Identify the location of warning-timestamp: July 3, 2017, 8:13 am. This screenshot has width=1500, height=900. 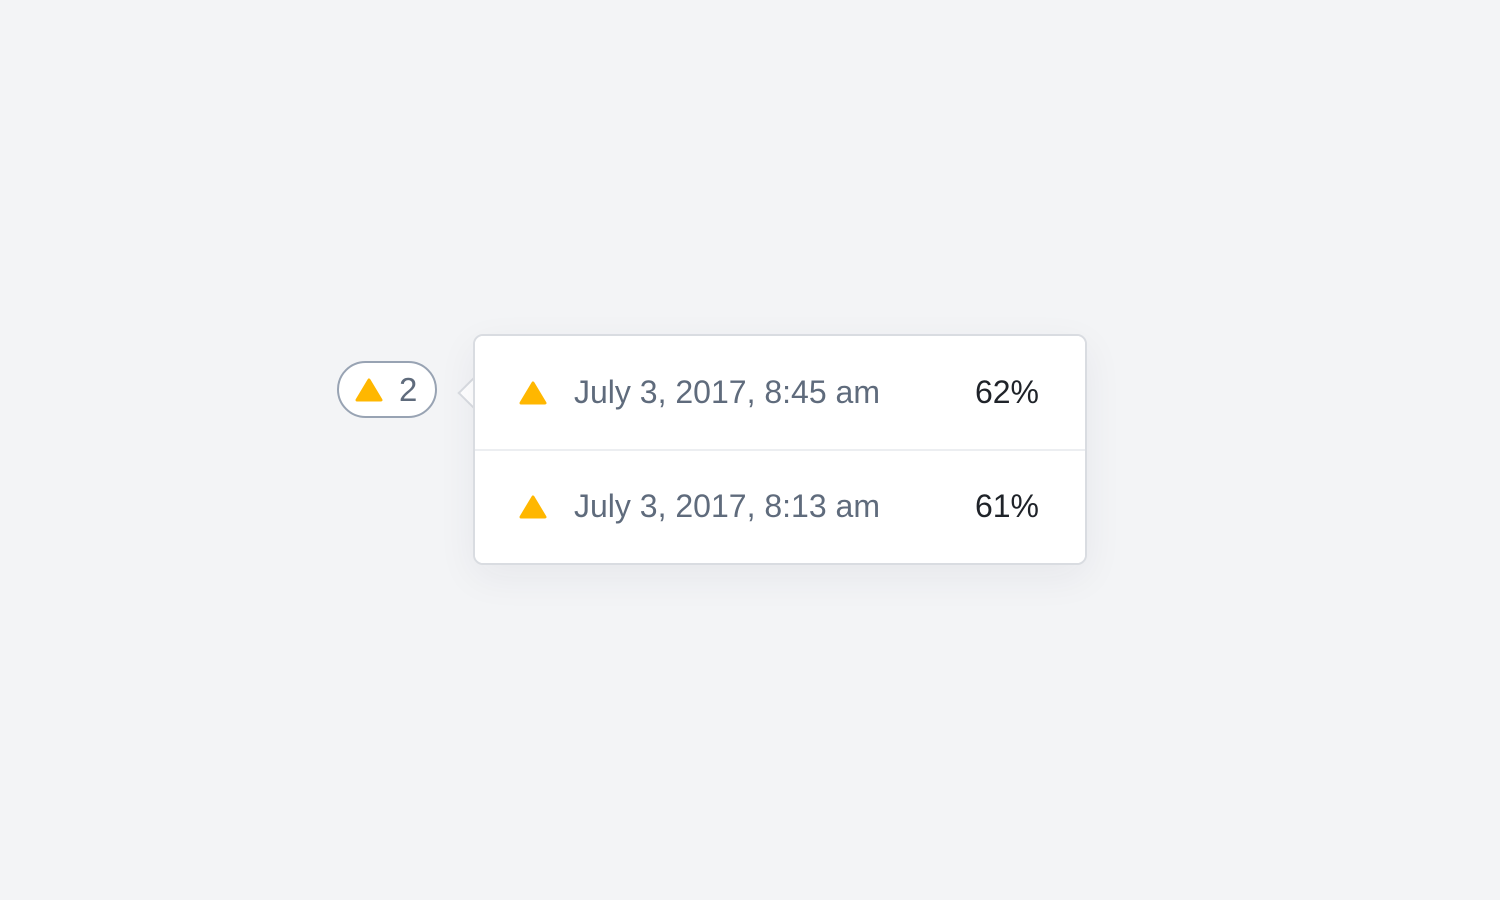
(727, 506).